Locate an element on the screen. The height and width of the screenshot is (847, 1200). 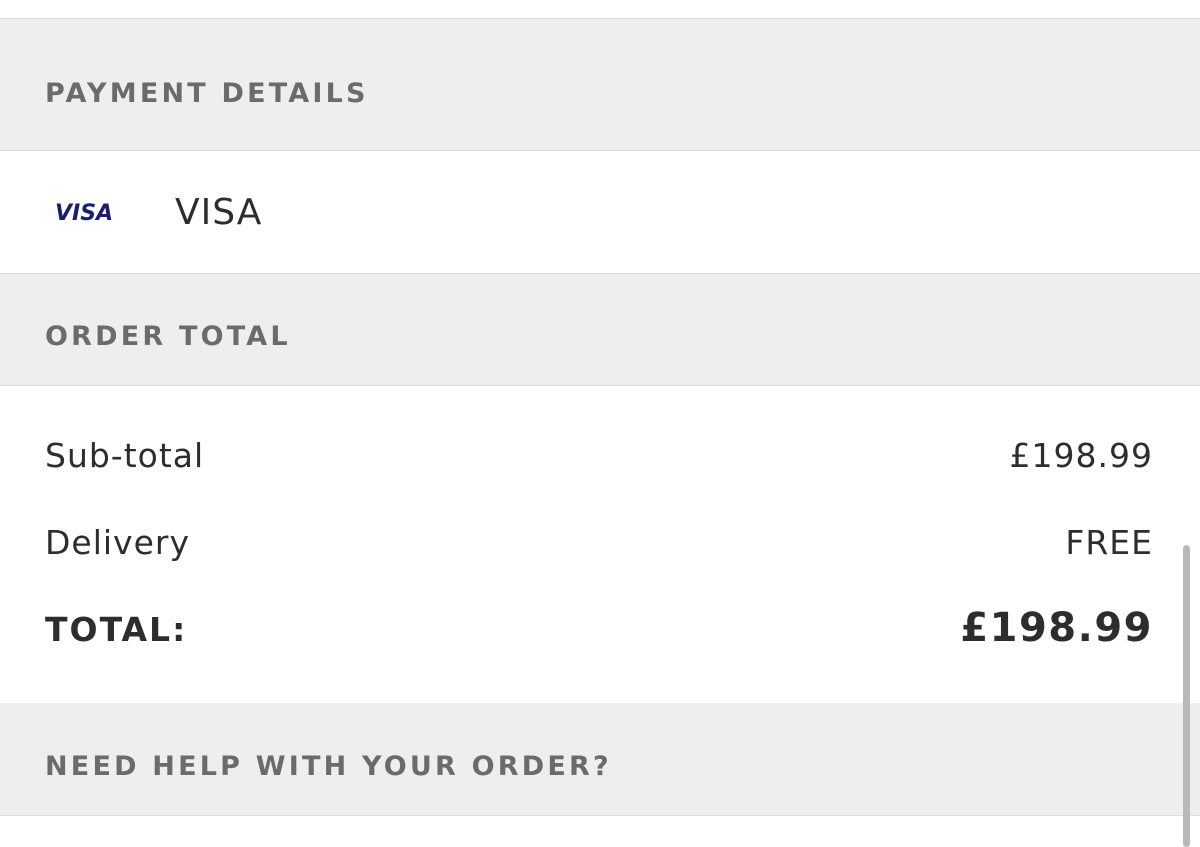
vertical-scrollbar is located at coordinates (1186, 696).